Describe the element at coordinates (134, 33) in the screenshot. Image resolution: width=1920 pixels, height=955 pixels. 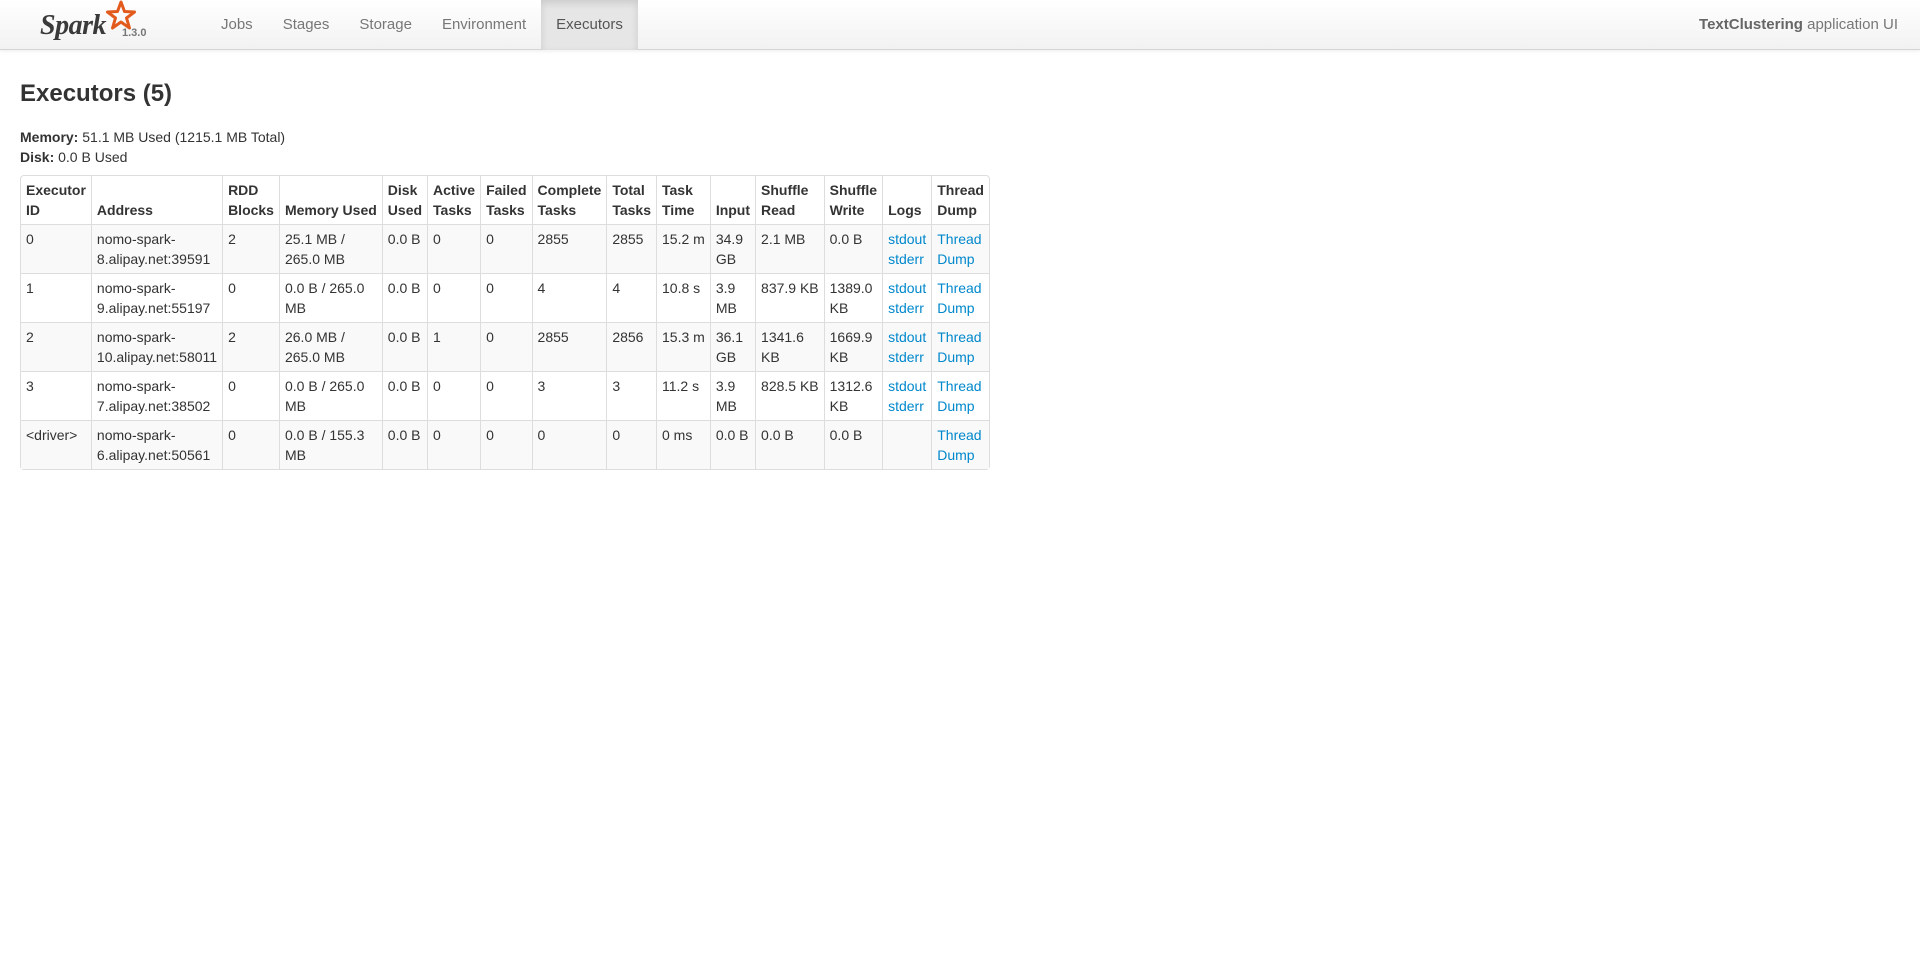
I see `spark-version: 1.3.0` at that location.